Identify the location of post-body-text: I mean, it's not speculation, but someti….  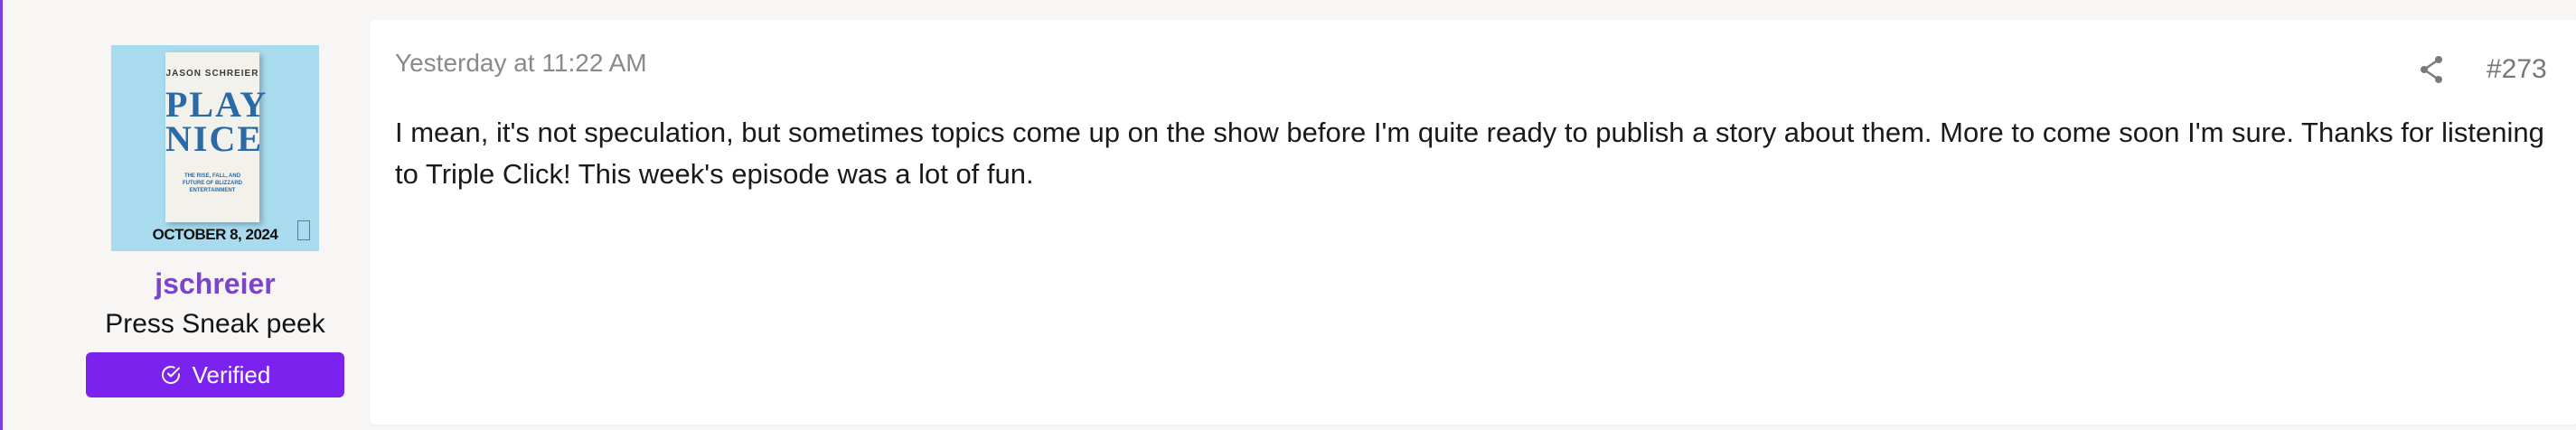
(1470, 153).